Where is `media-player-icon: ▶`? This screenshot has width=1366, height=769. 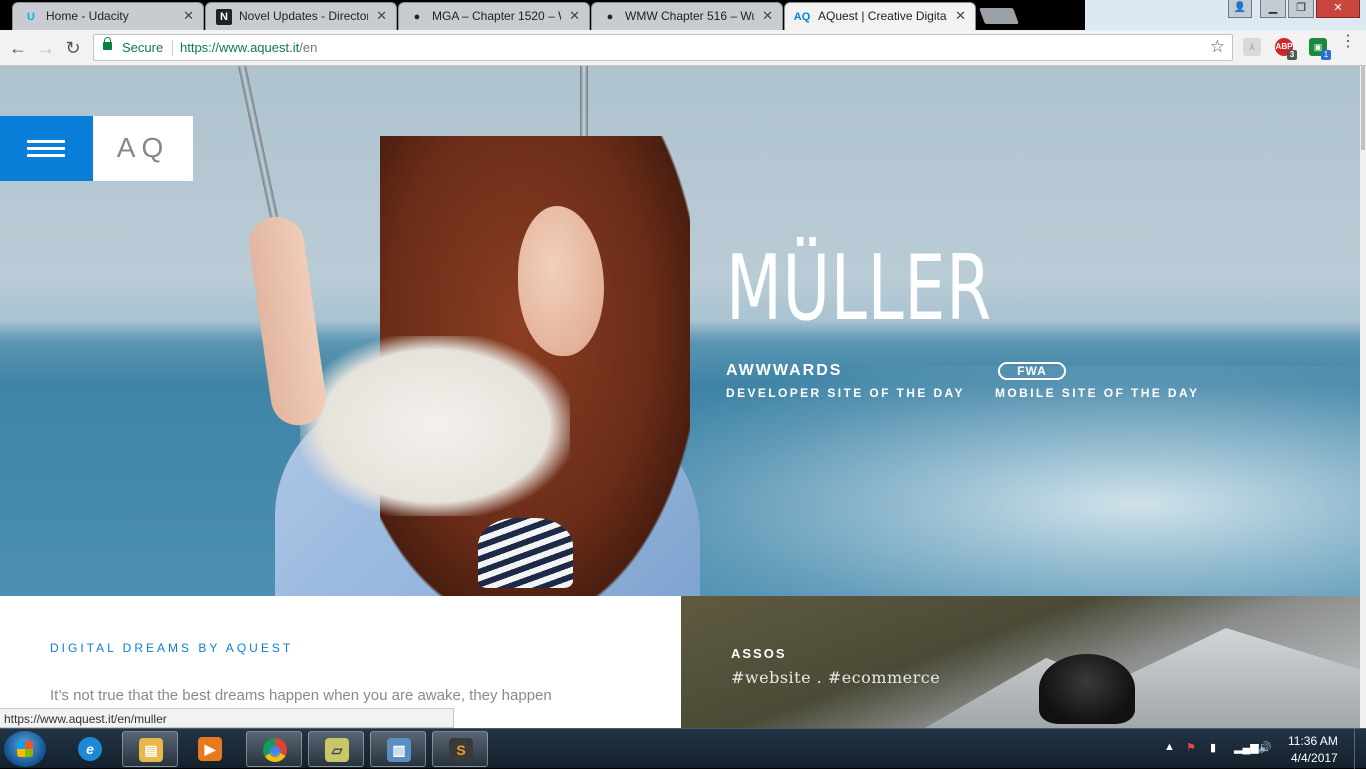 media-player-icon: ▶ is located at coordinates (210, 749).